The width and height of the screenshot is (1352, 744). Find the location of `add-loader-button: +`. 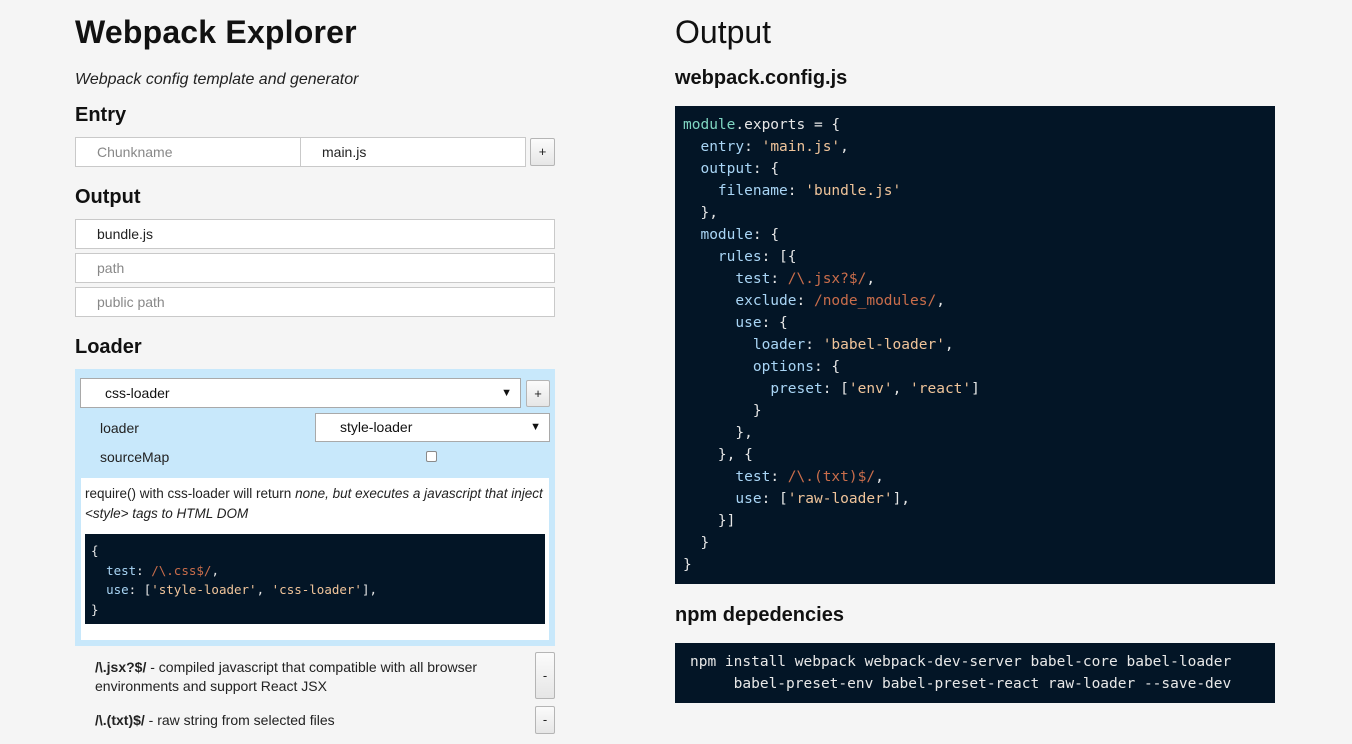

add-loader-button: + is located at coordinates (538, 393).